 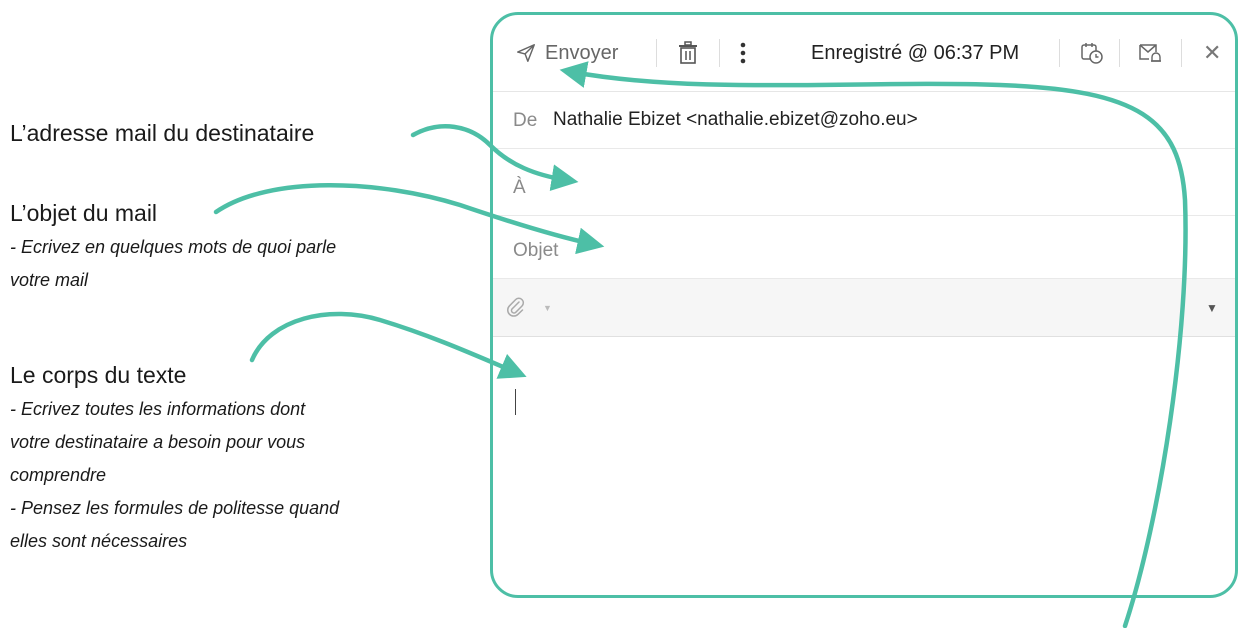 I want to click on note-body-line: - Ecrivez toutes les informations dont, so click(x=158, y=409).